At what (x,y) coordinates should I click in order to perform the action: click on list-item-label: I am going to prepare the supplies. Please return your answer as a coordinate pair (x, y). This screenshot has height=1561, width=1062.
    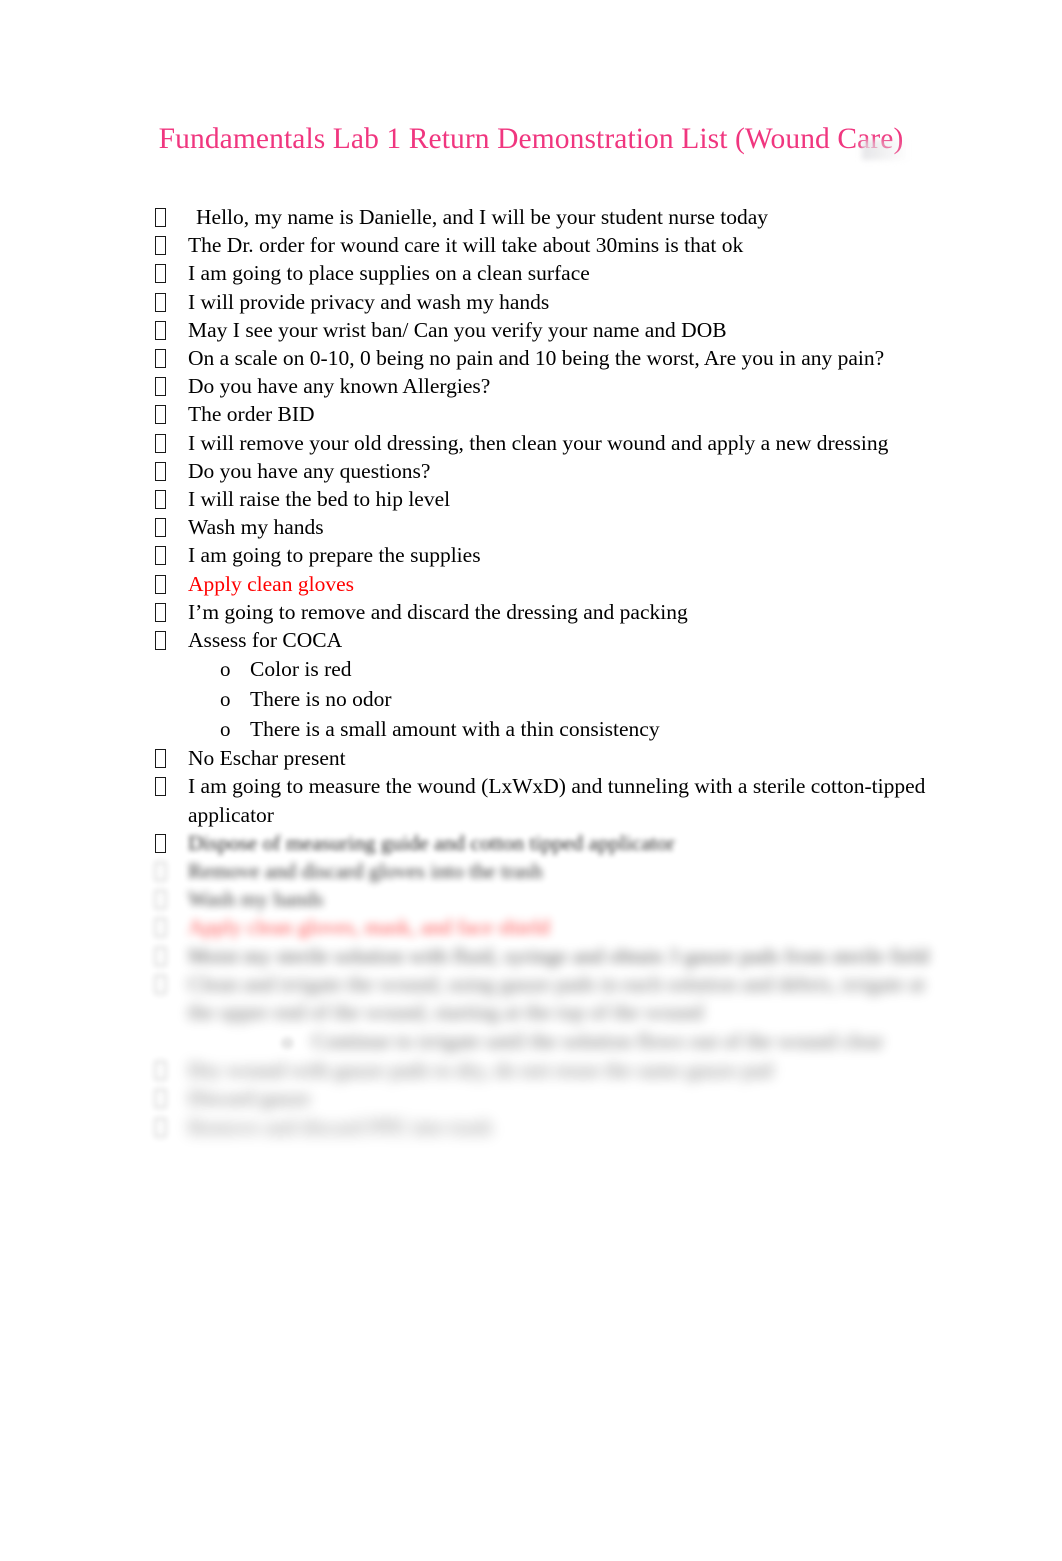
    Looking at the image, I should click on (334, 555).